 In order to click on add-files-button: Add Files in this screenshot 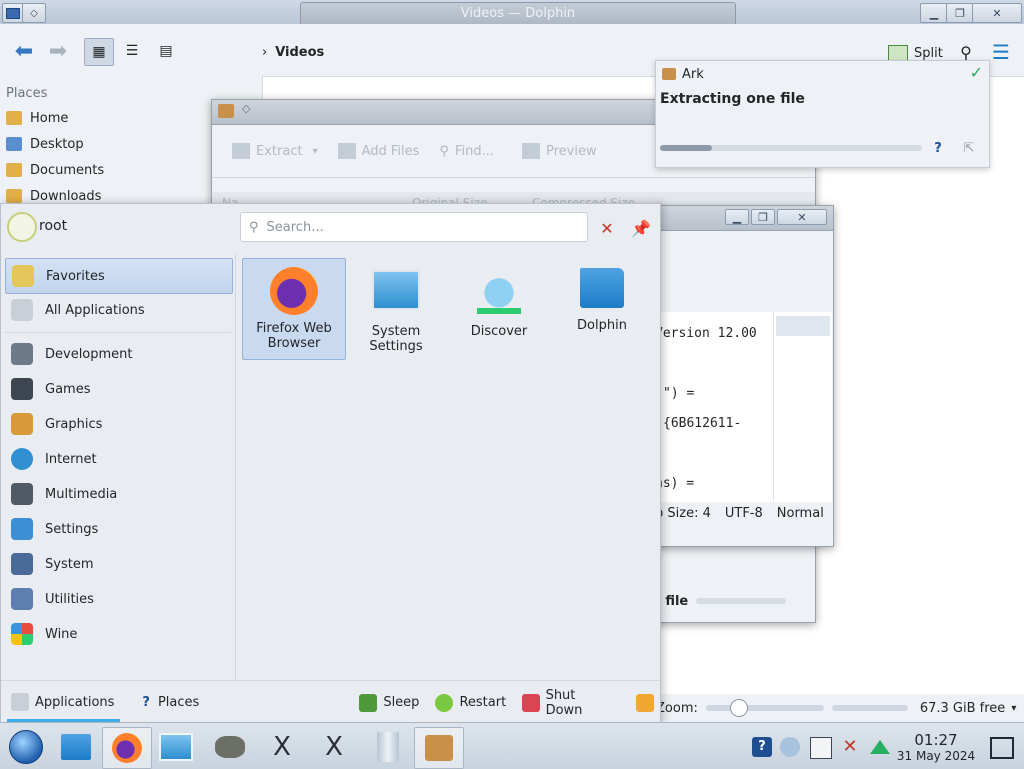, I will do `click(378, 151)`.